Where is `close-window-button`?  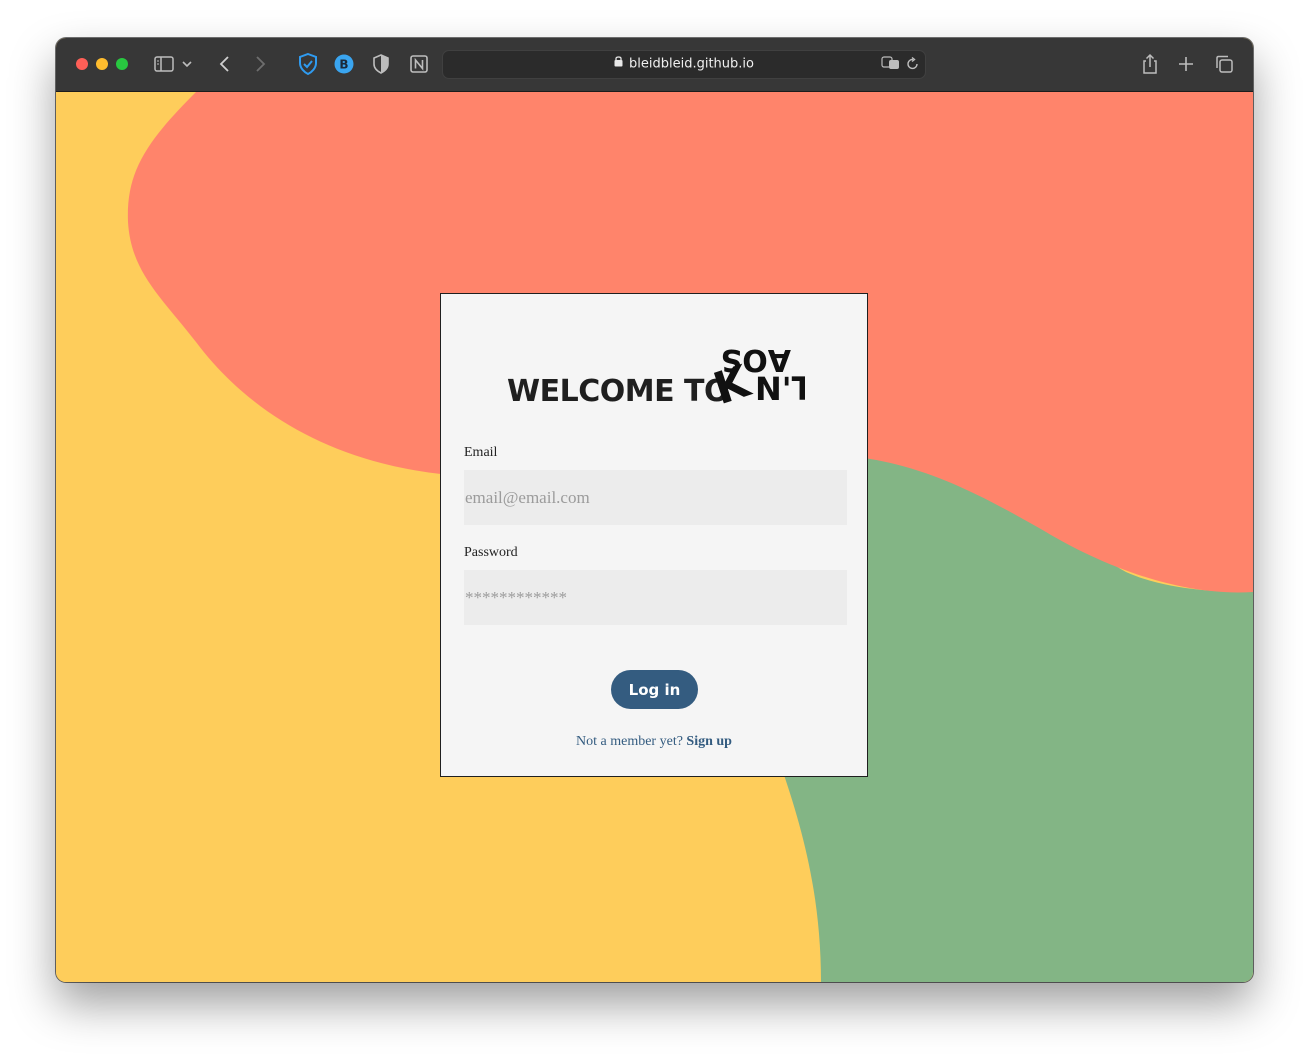
close-window-button is located at coordinates (82, 64).